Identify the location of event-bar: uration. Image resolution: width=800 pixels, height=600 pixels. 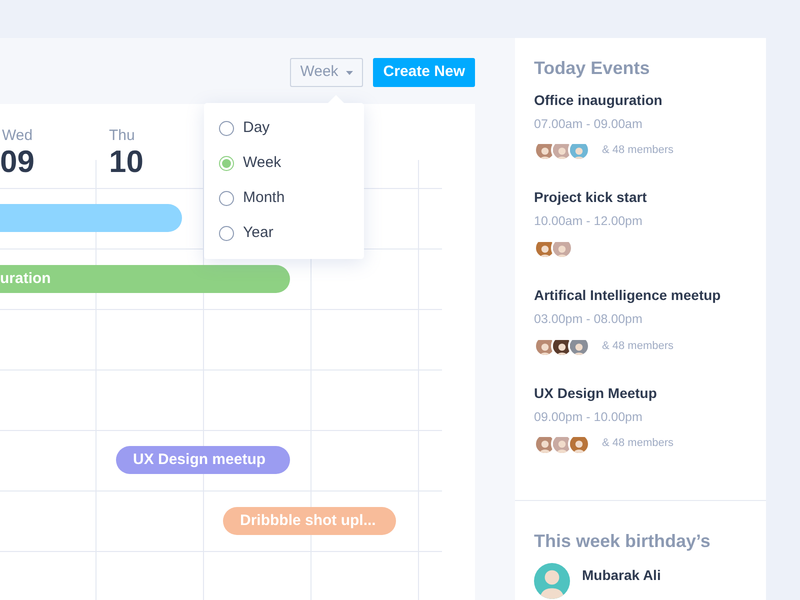
(145, 279).